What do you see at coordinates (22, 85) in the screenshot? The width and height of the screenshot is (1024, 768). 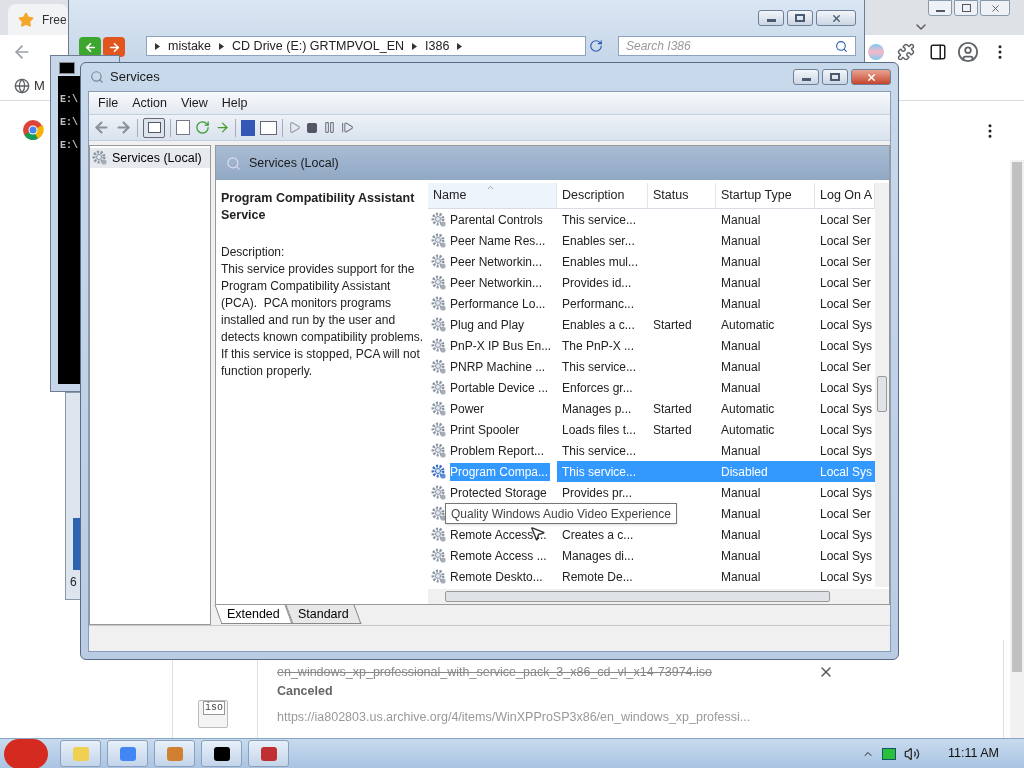 I see `globe-icon` at bounding box center [22, 85].